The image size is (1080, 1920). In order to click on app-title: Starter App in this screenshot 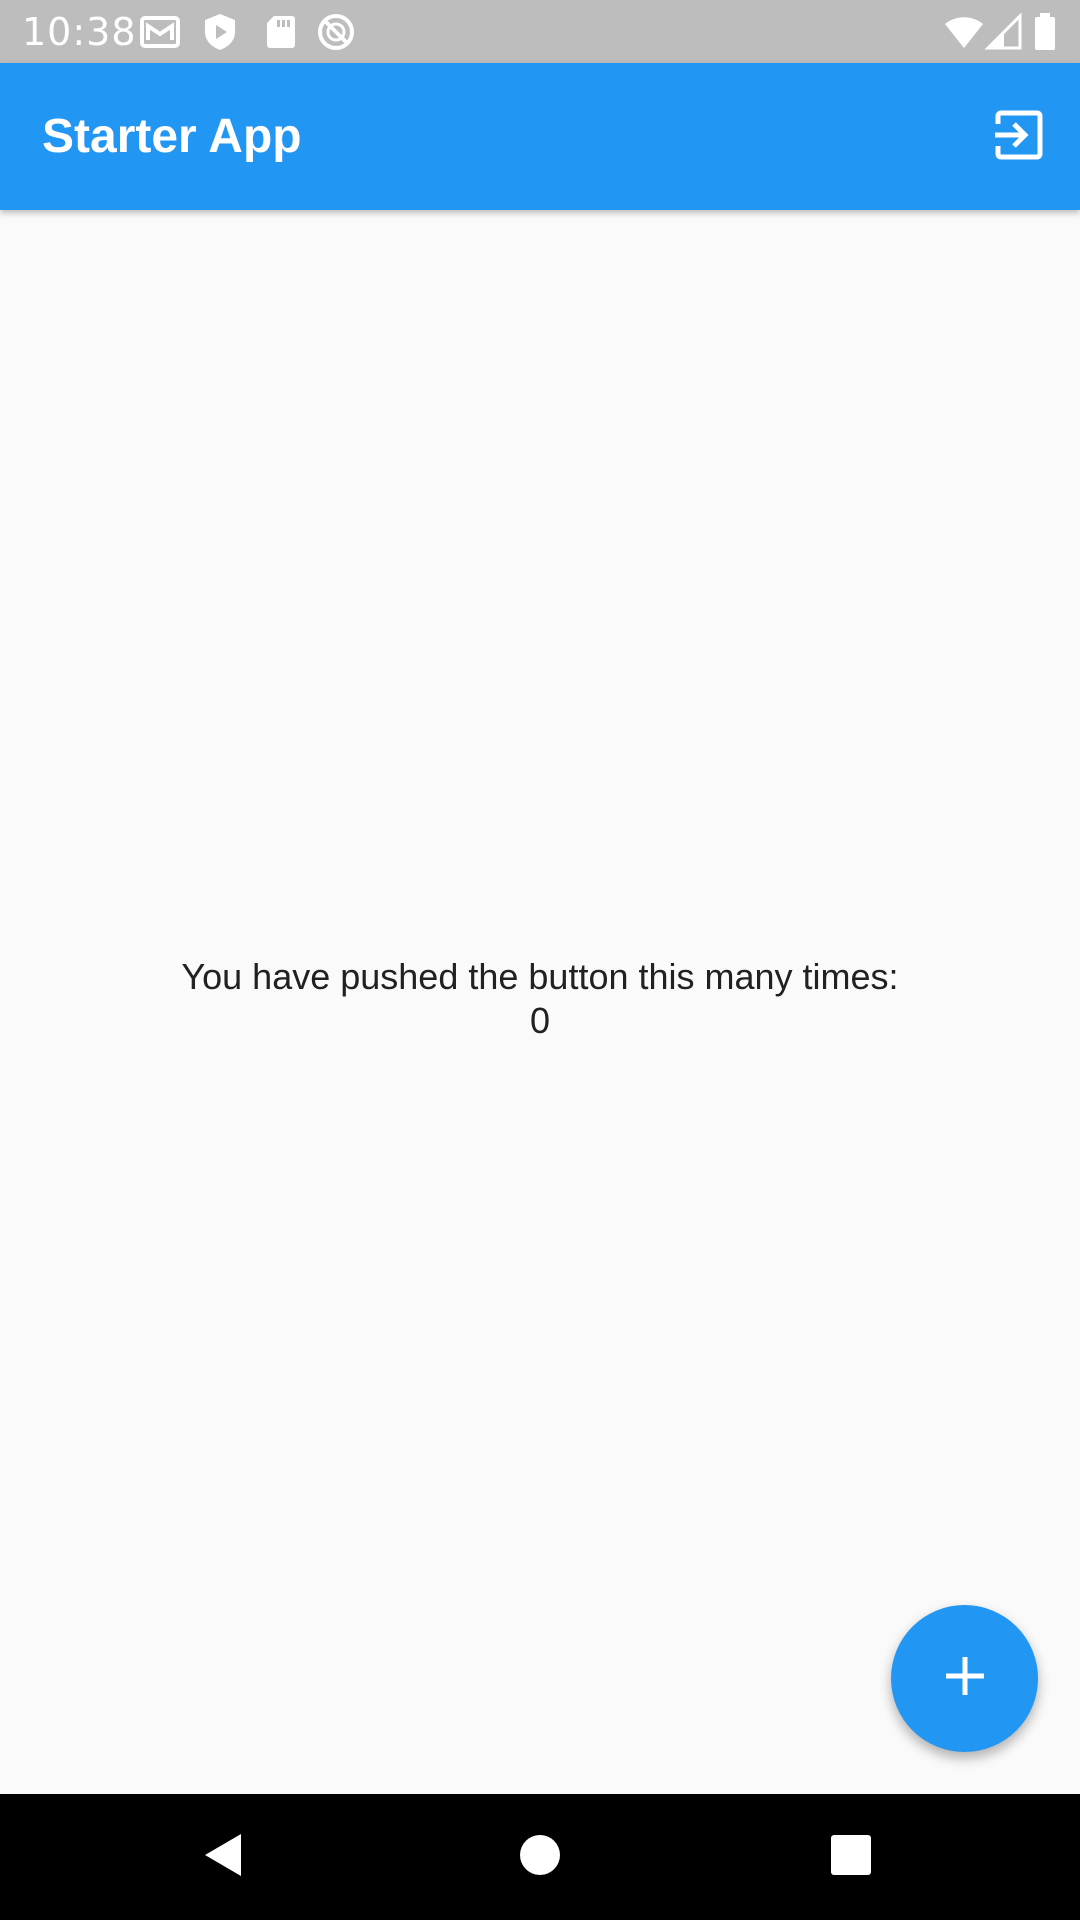, I will do `click(172, 136)`.